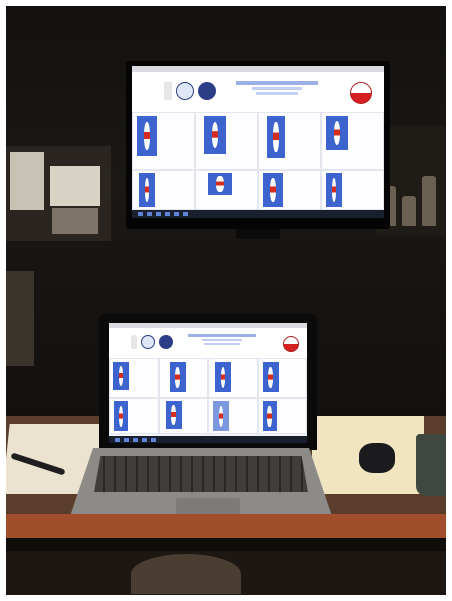 Image resolution: width=452 pixels, height=601 pixels. Describe the element at coordinates (226, 526) in the screenshot. I see `table-front-plank` at that location.